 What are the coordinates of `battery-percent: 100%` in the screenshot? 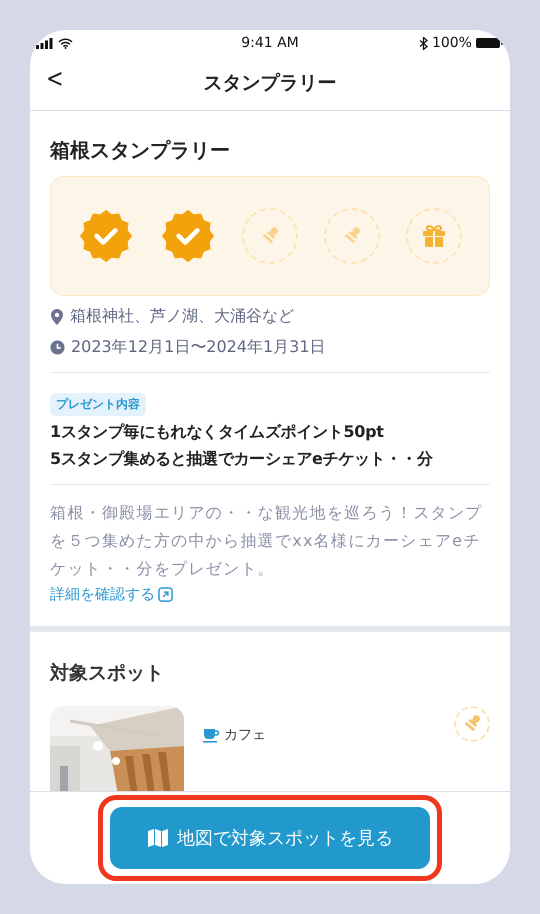 It's located at (452, 43).